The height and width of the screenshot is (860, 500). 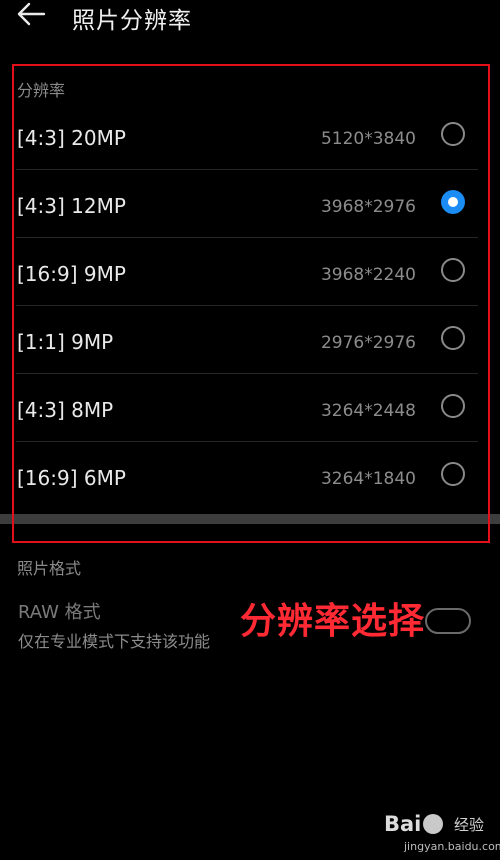 What do you see at coordinates (250, 340) in the screenshot?
I see `resolution-option: [1:1] 9MP 2976*2976` at bounding box center [250, 340].